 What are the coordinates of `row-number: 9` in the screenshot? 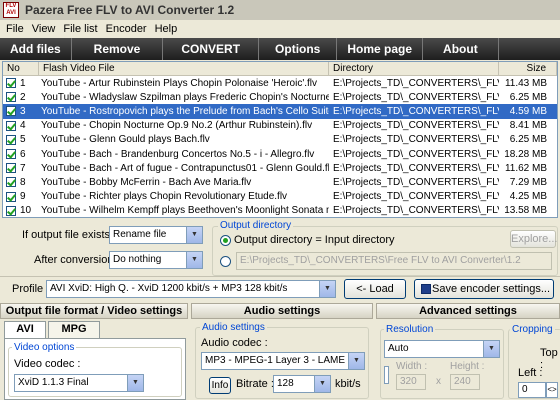 It's located at (23, 197).